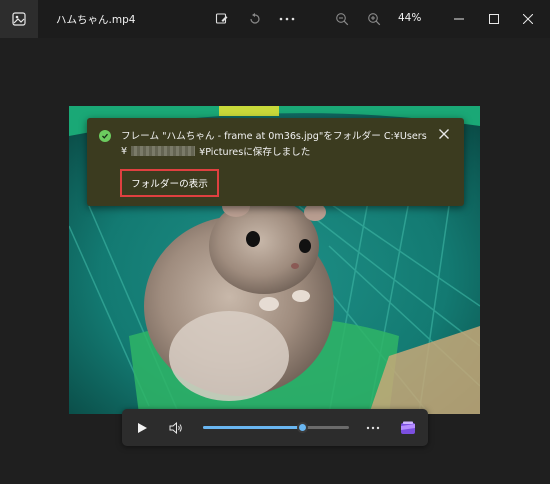 This screenshot has height=484, width=550. I want to click on seek-bar, so click(276, 427).